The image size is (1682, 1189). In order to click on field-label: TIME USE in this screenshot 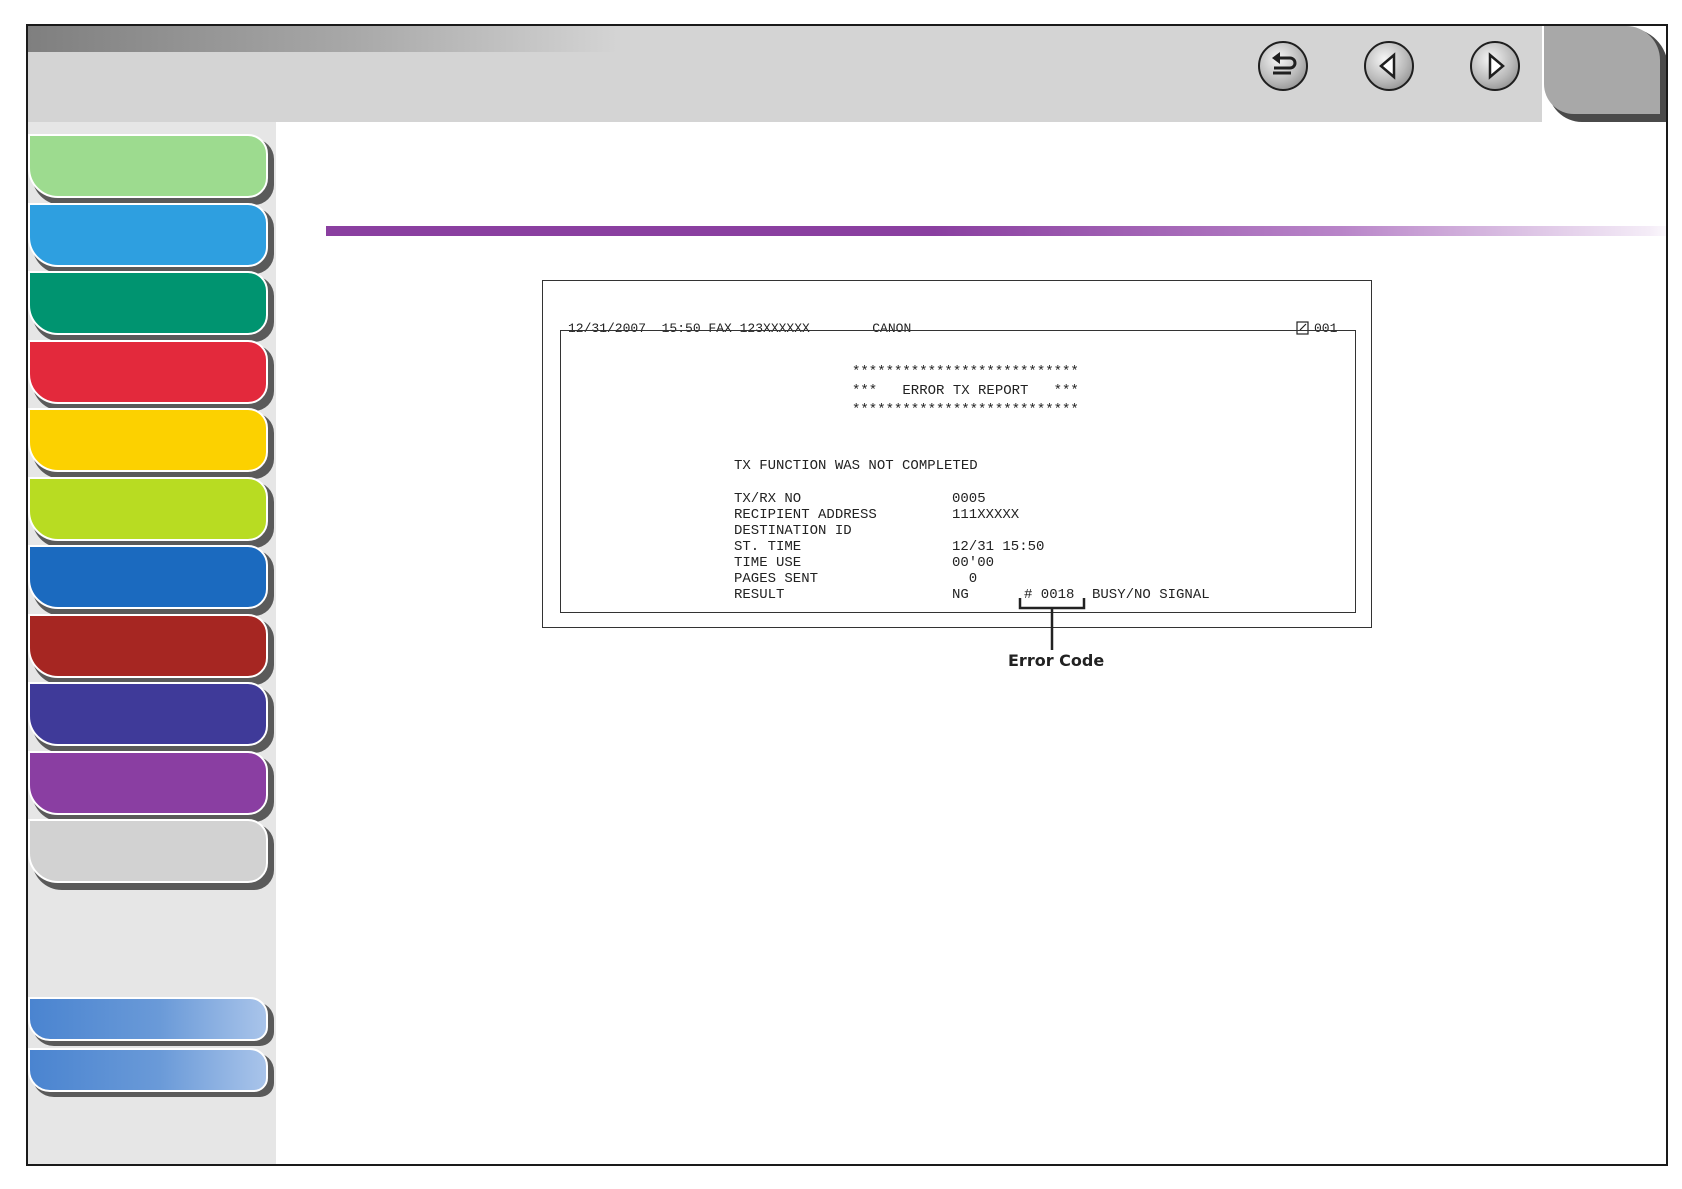, I will do `click(768, 563)`.